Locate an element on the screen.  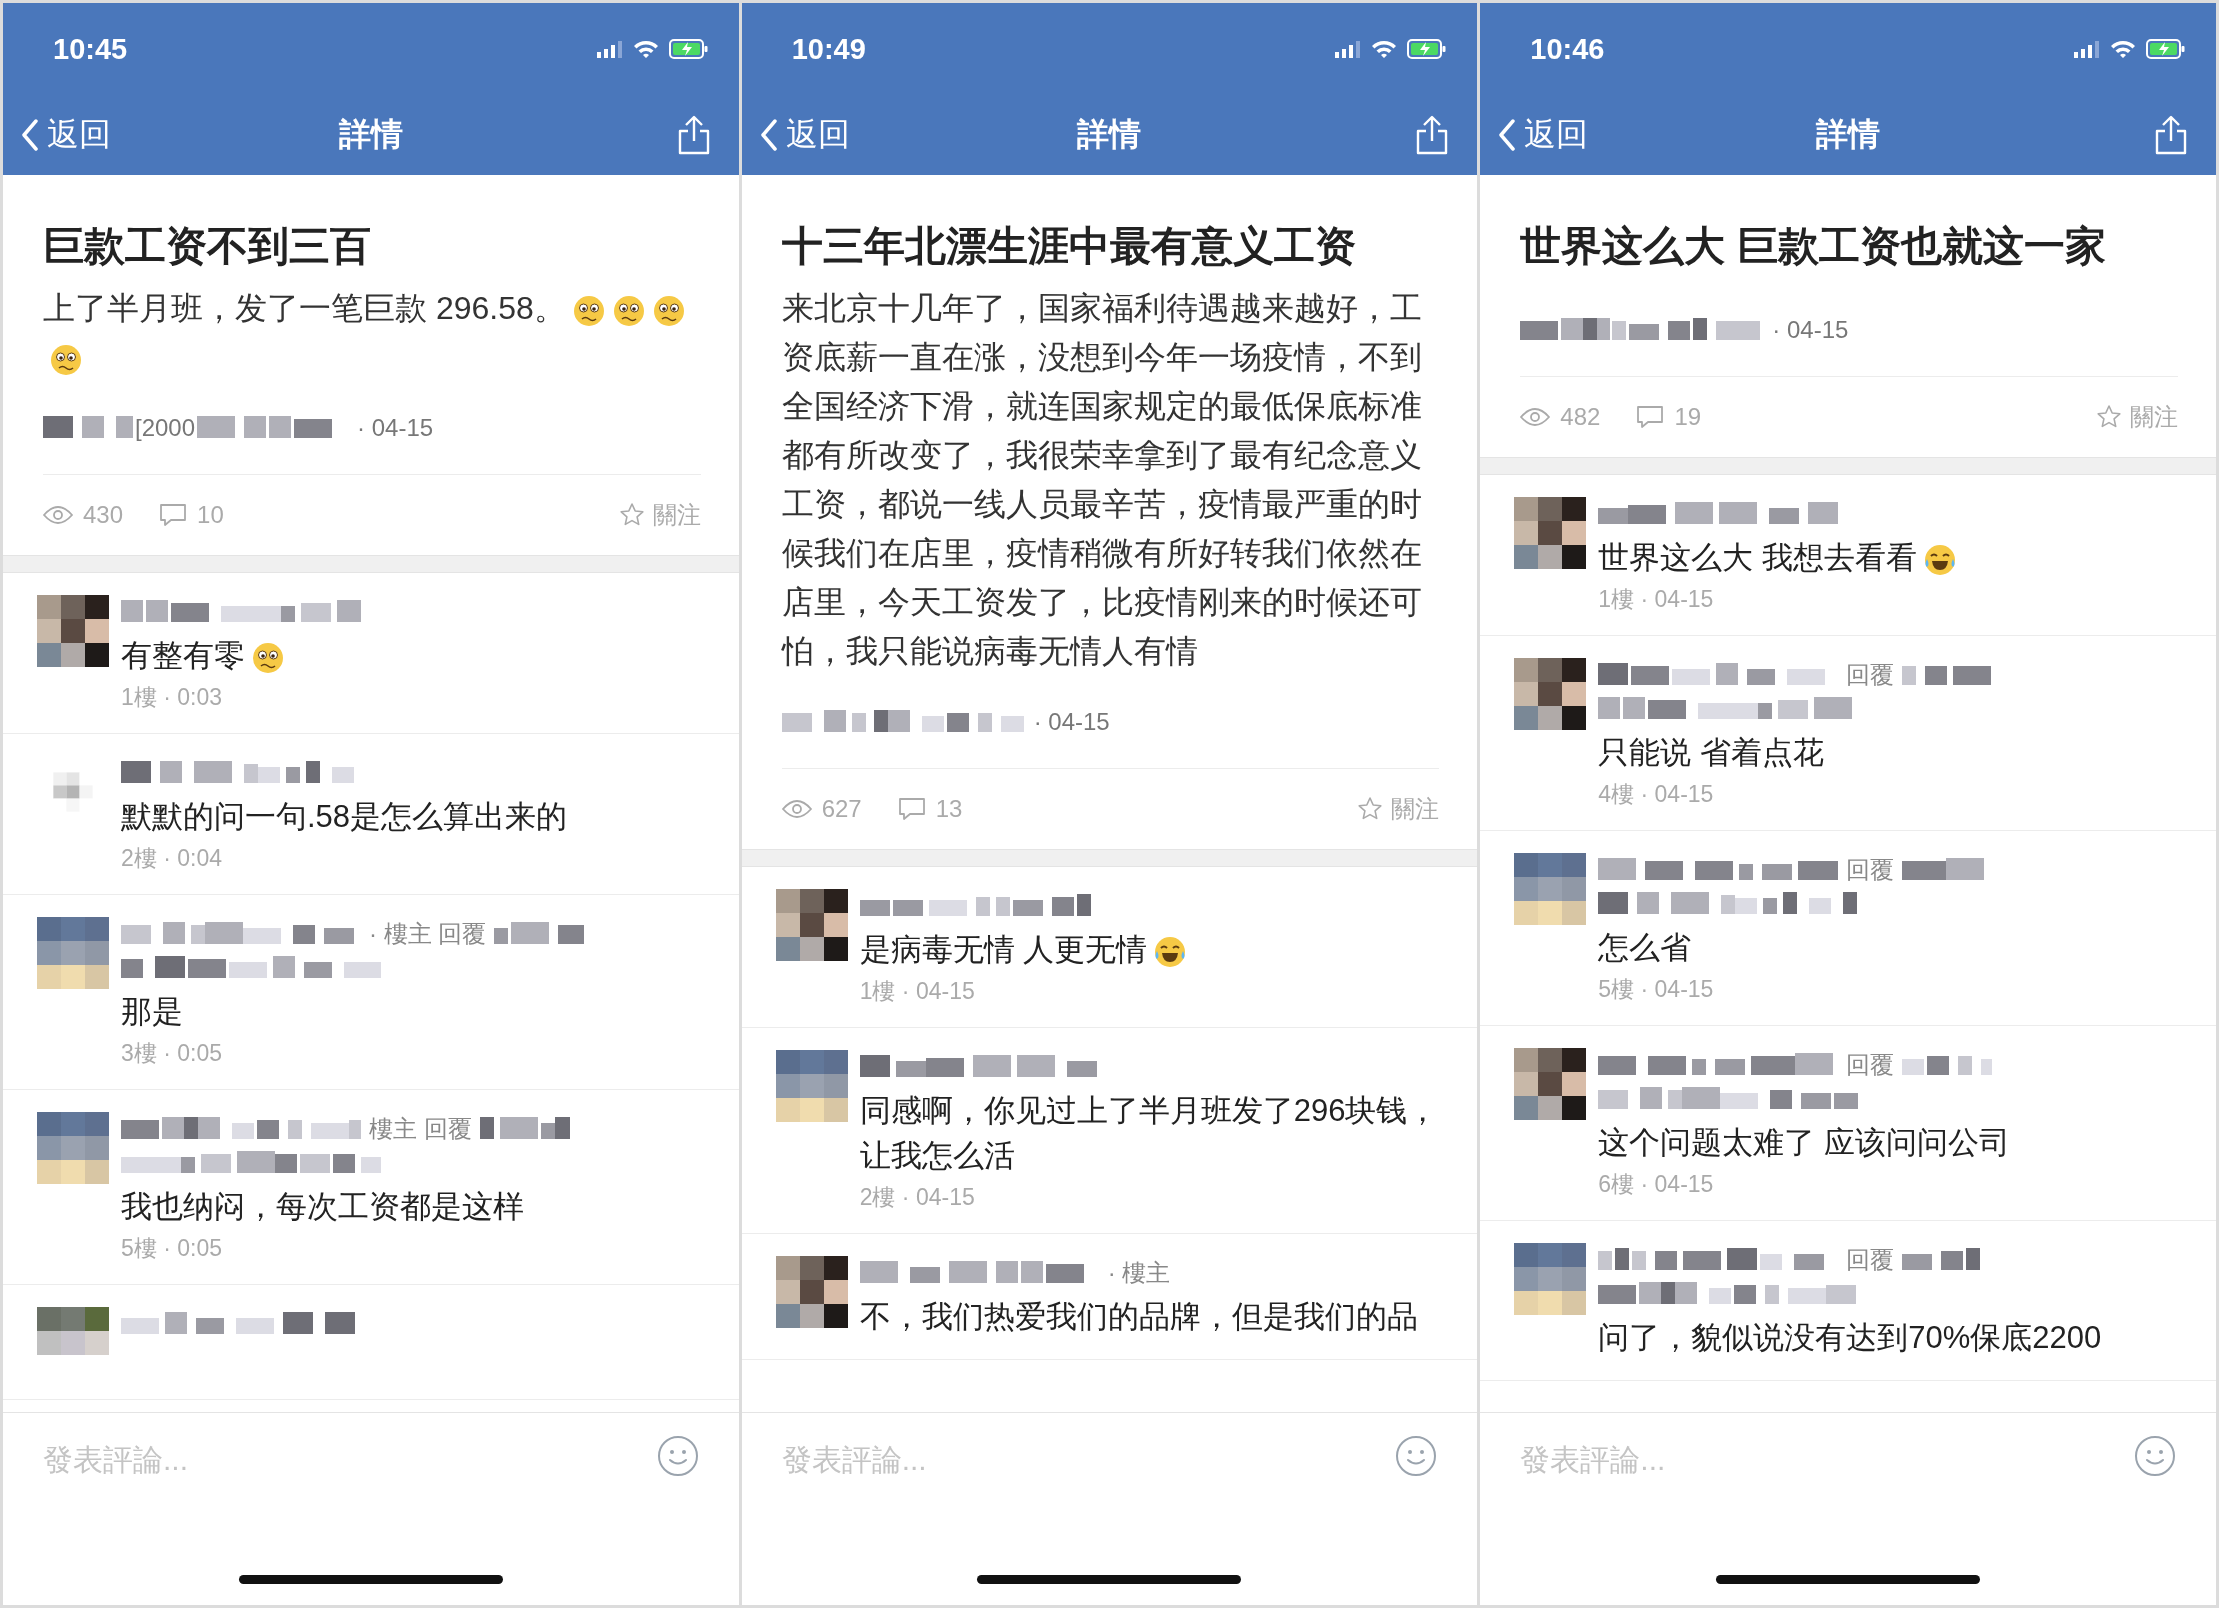
comment-text: 同感啊，你见过上了半月班发了296块钱，让我怎么活 is located at coordinates (1149, 1133).